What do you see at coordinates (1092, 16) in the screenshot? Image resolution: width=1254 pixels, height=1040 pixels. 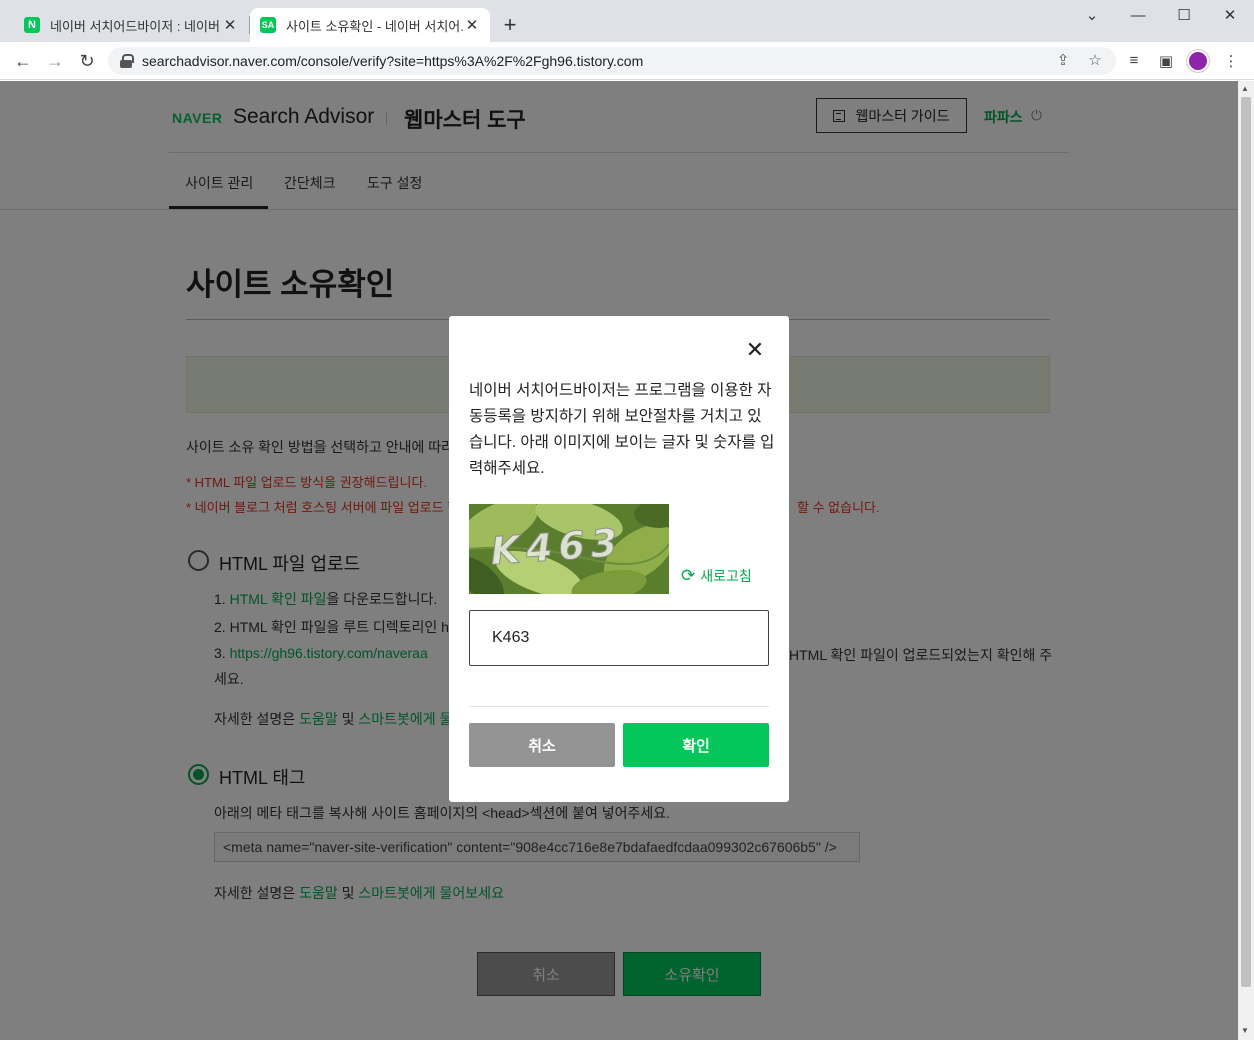 I see `tab-search-chevron-icon: ⌄` at bounding box center [1092, 16].